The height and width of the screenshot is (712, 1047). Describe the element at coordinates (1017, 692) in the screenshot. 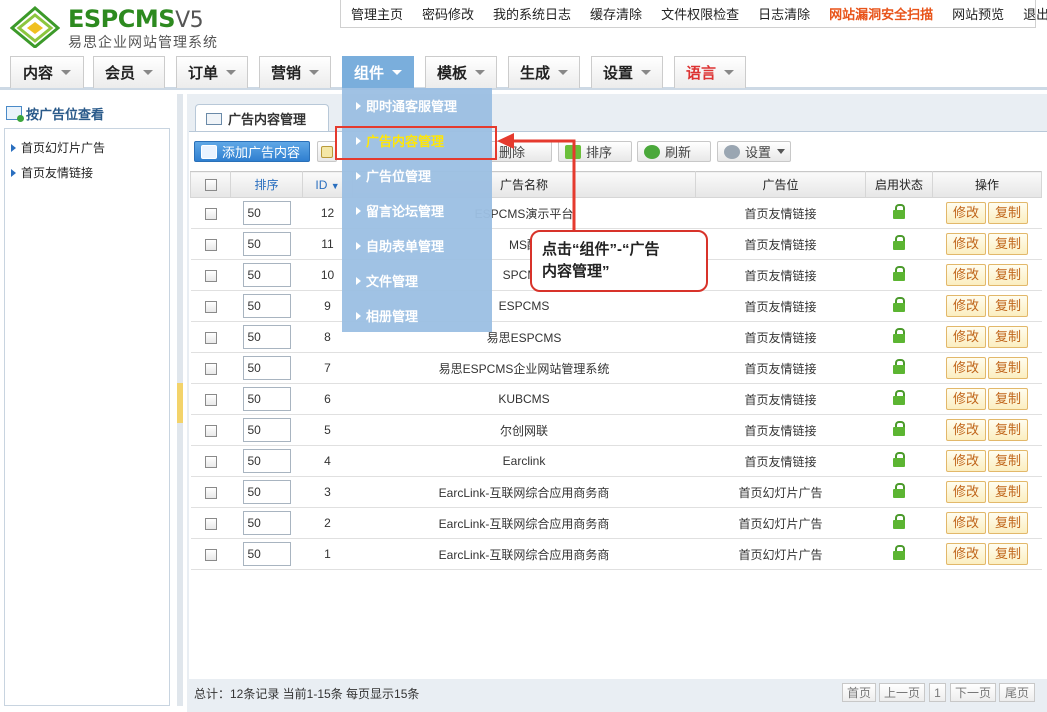

I see `pager-last: 尾页` at that location.